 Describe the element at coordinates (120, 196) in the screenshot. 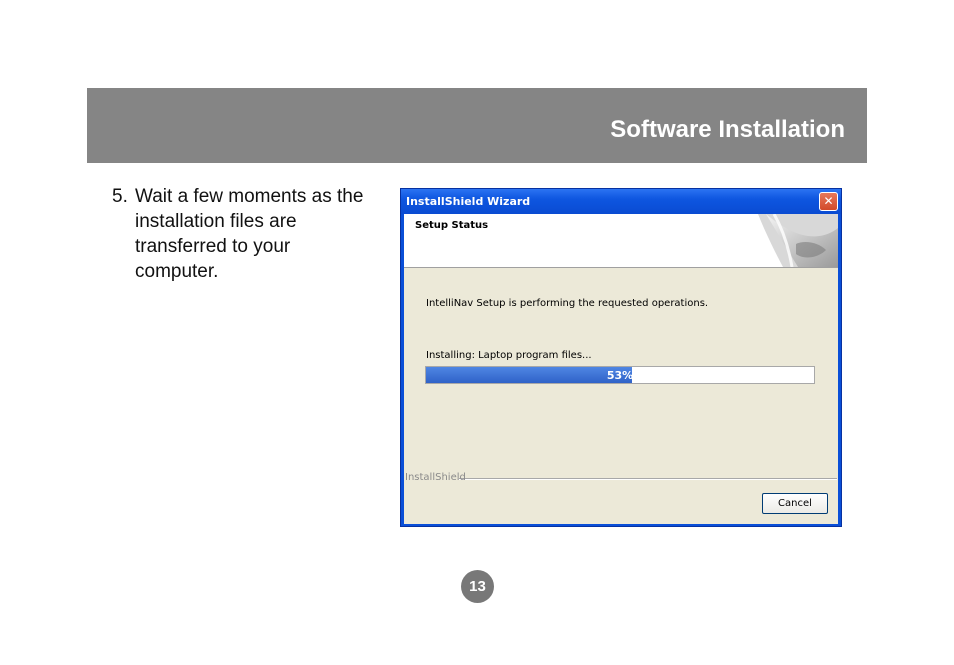

I see `step-number: 5.` at that location.